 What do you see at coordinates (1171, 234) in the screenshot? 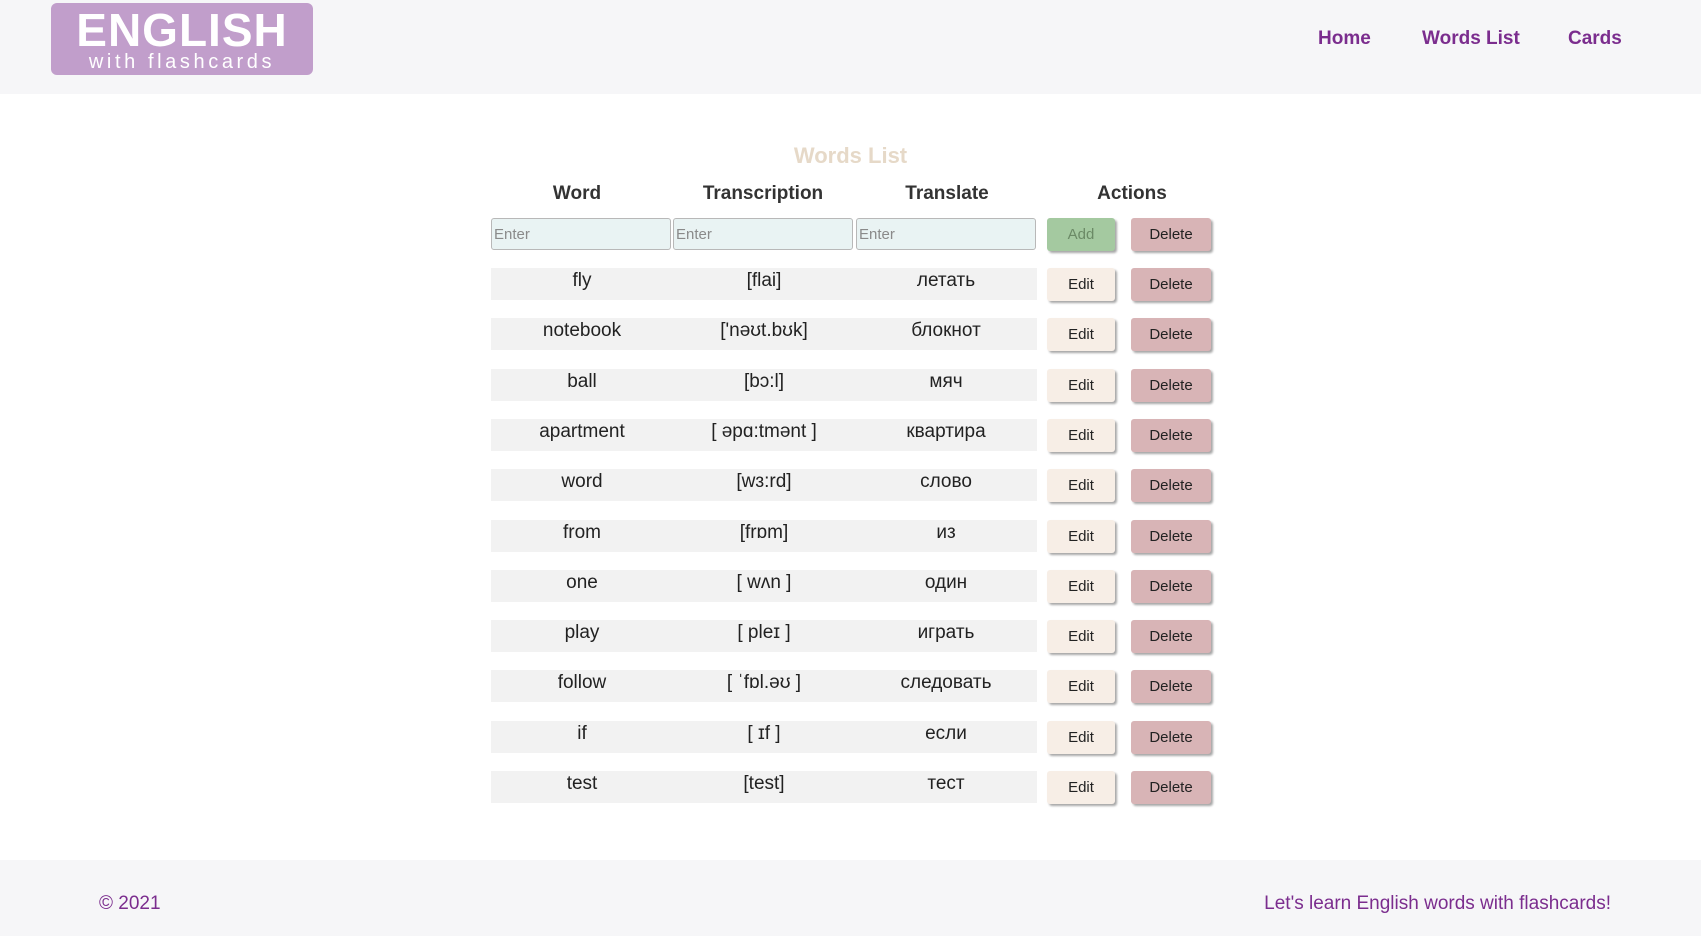
I see `new-row-delete-button: Delete` at bounding box center [1171, 234].